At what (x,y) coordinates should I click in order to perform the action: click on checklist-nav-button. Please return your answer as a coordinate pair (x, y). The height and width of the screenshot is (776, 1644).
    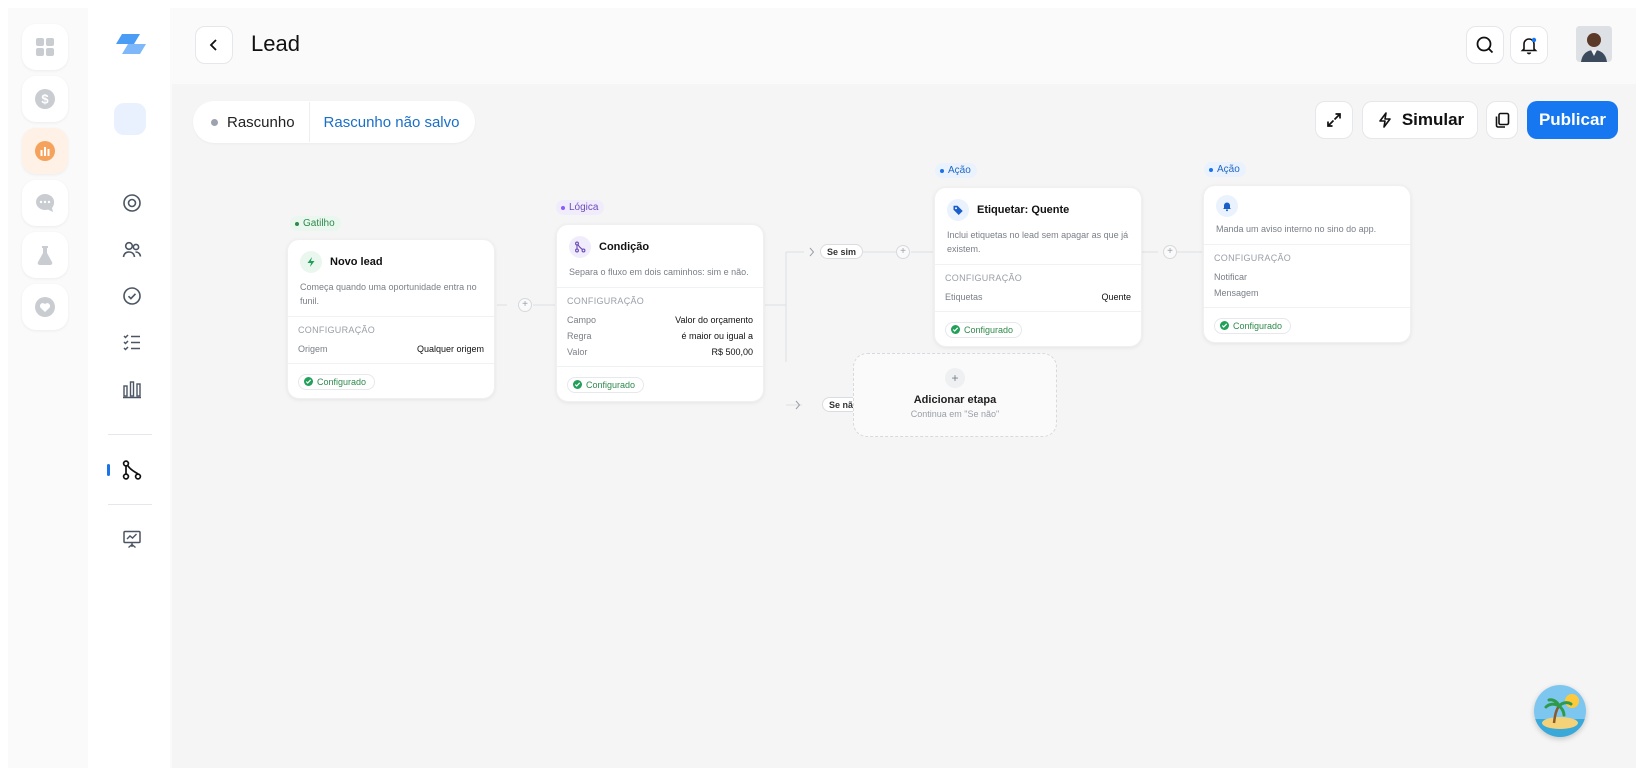
    Looking at the image, I should click on (132, 342).